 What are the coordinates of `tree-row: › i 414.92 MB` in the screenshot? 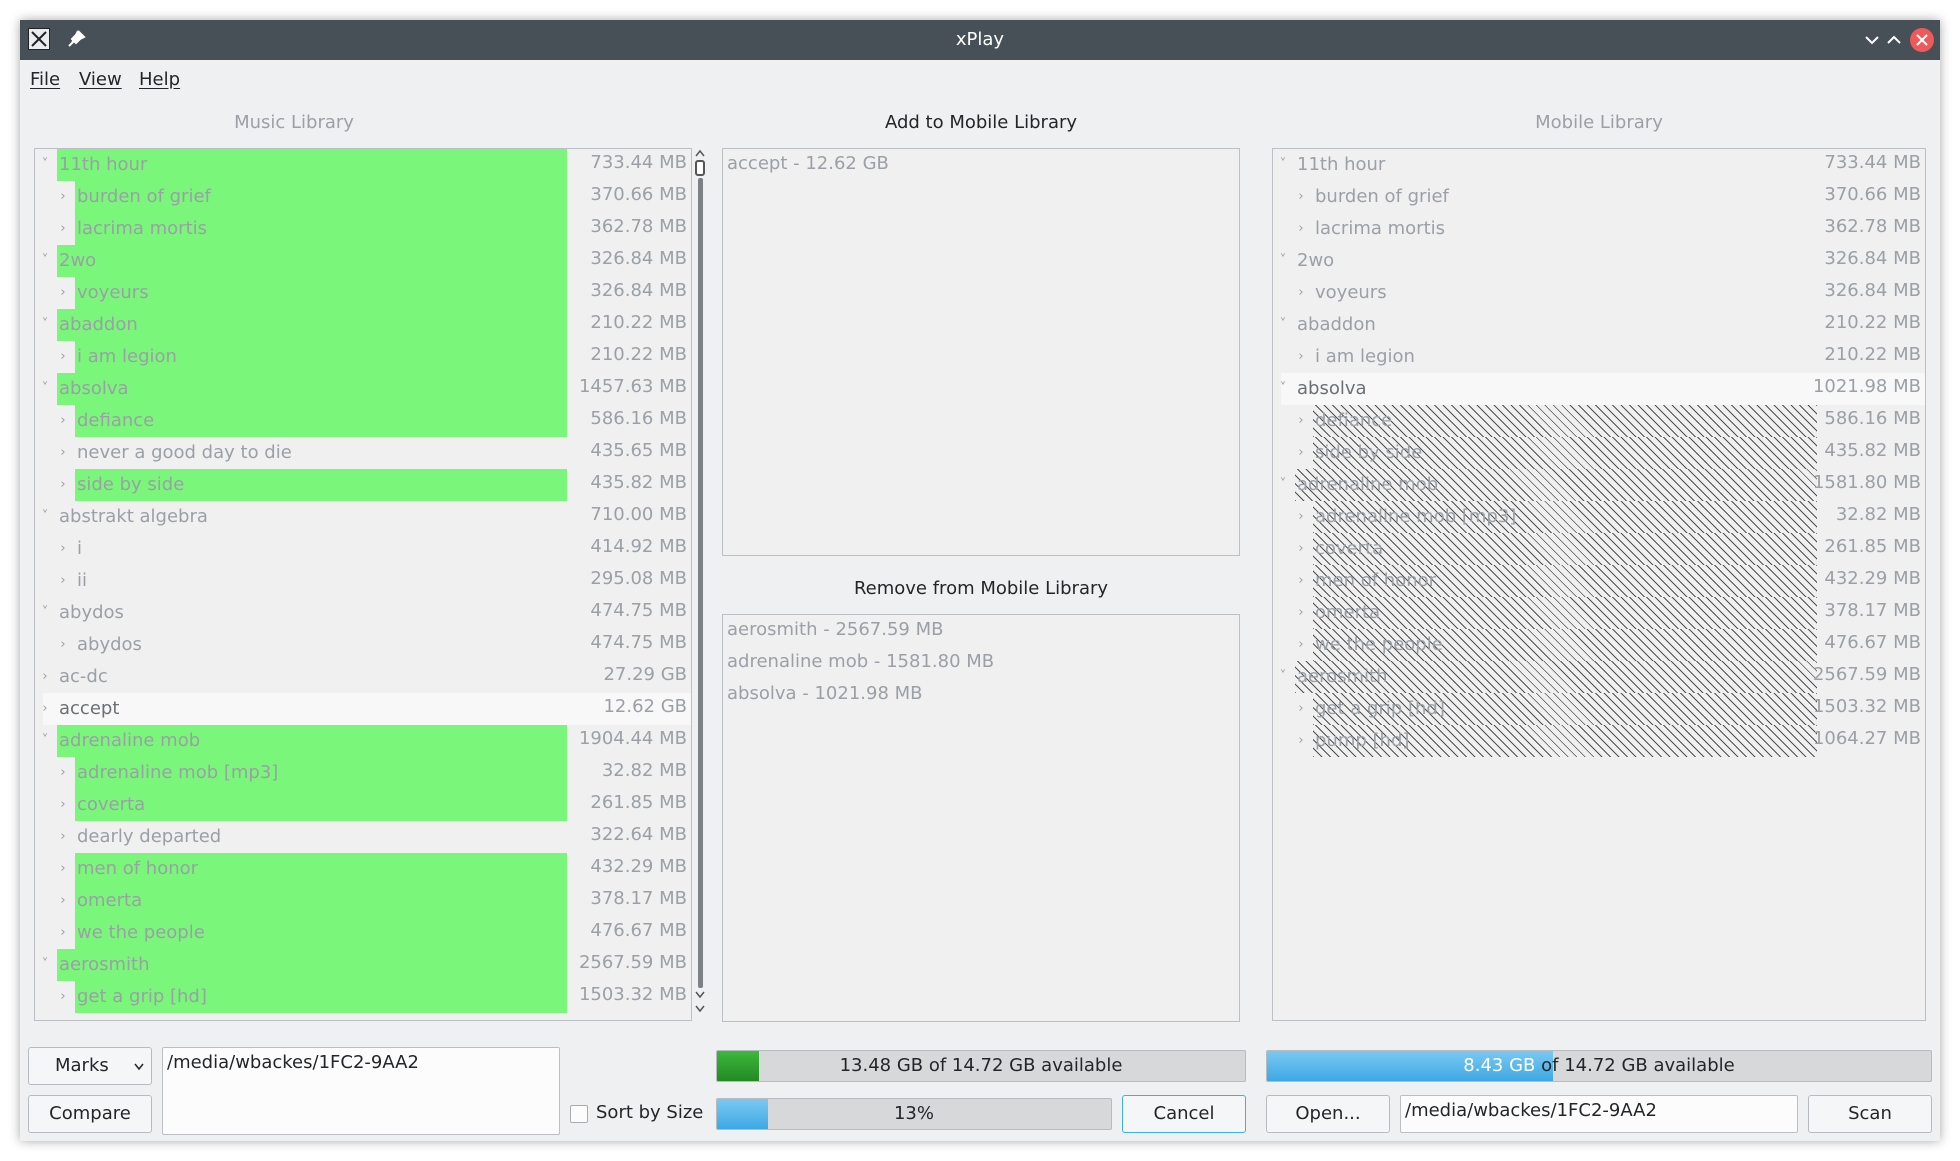 It's located at (363, 549).